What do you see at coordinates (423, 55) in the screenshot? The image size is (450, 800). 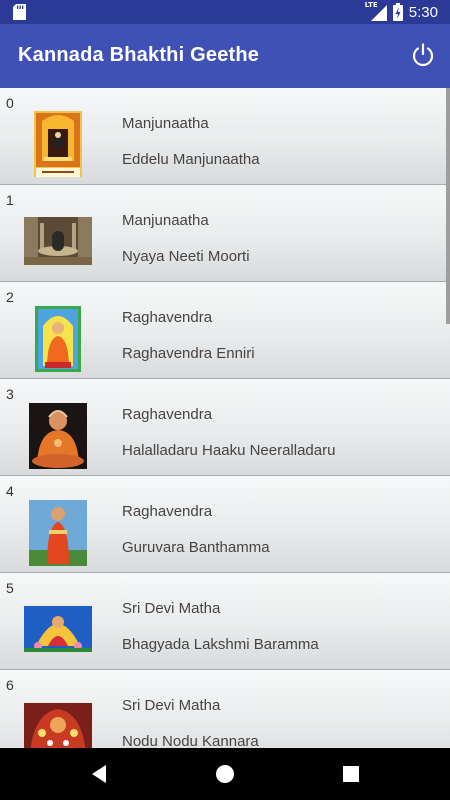 I see `power-icon` at bounding box center [423, 55].